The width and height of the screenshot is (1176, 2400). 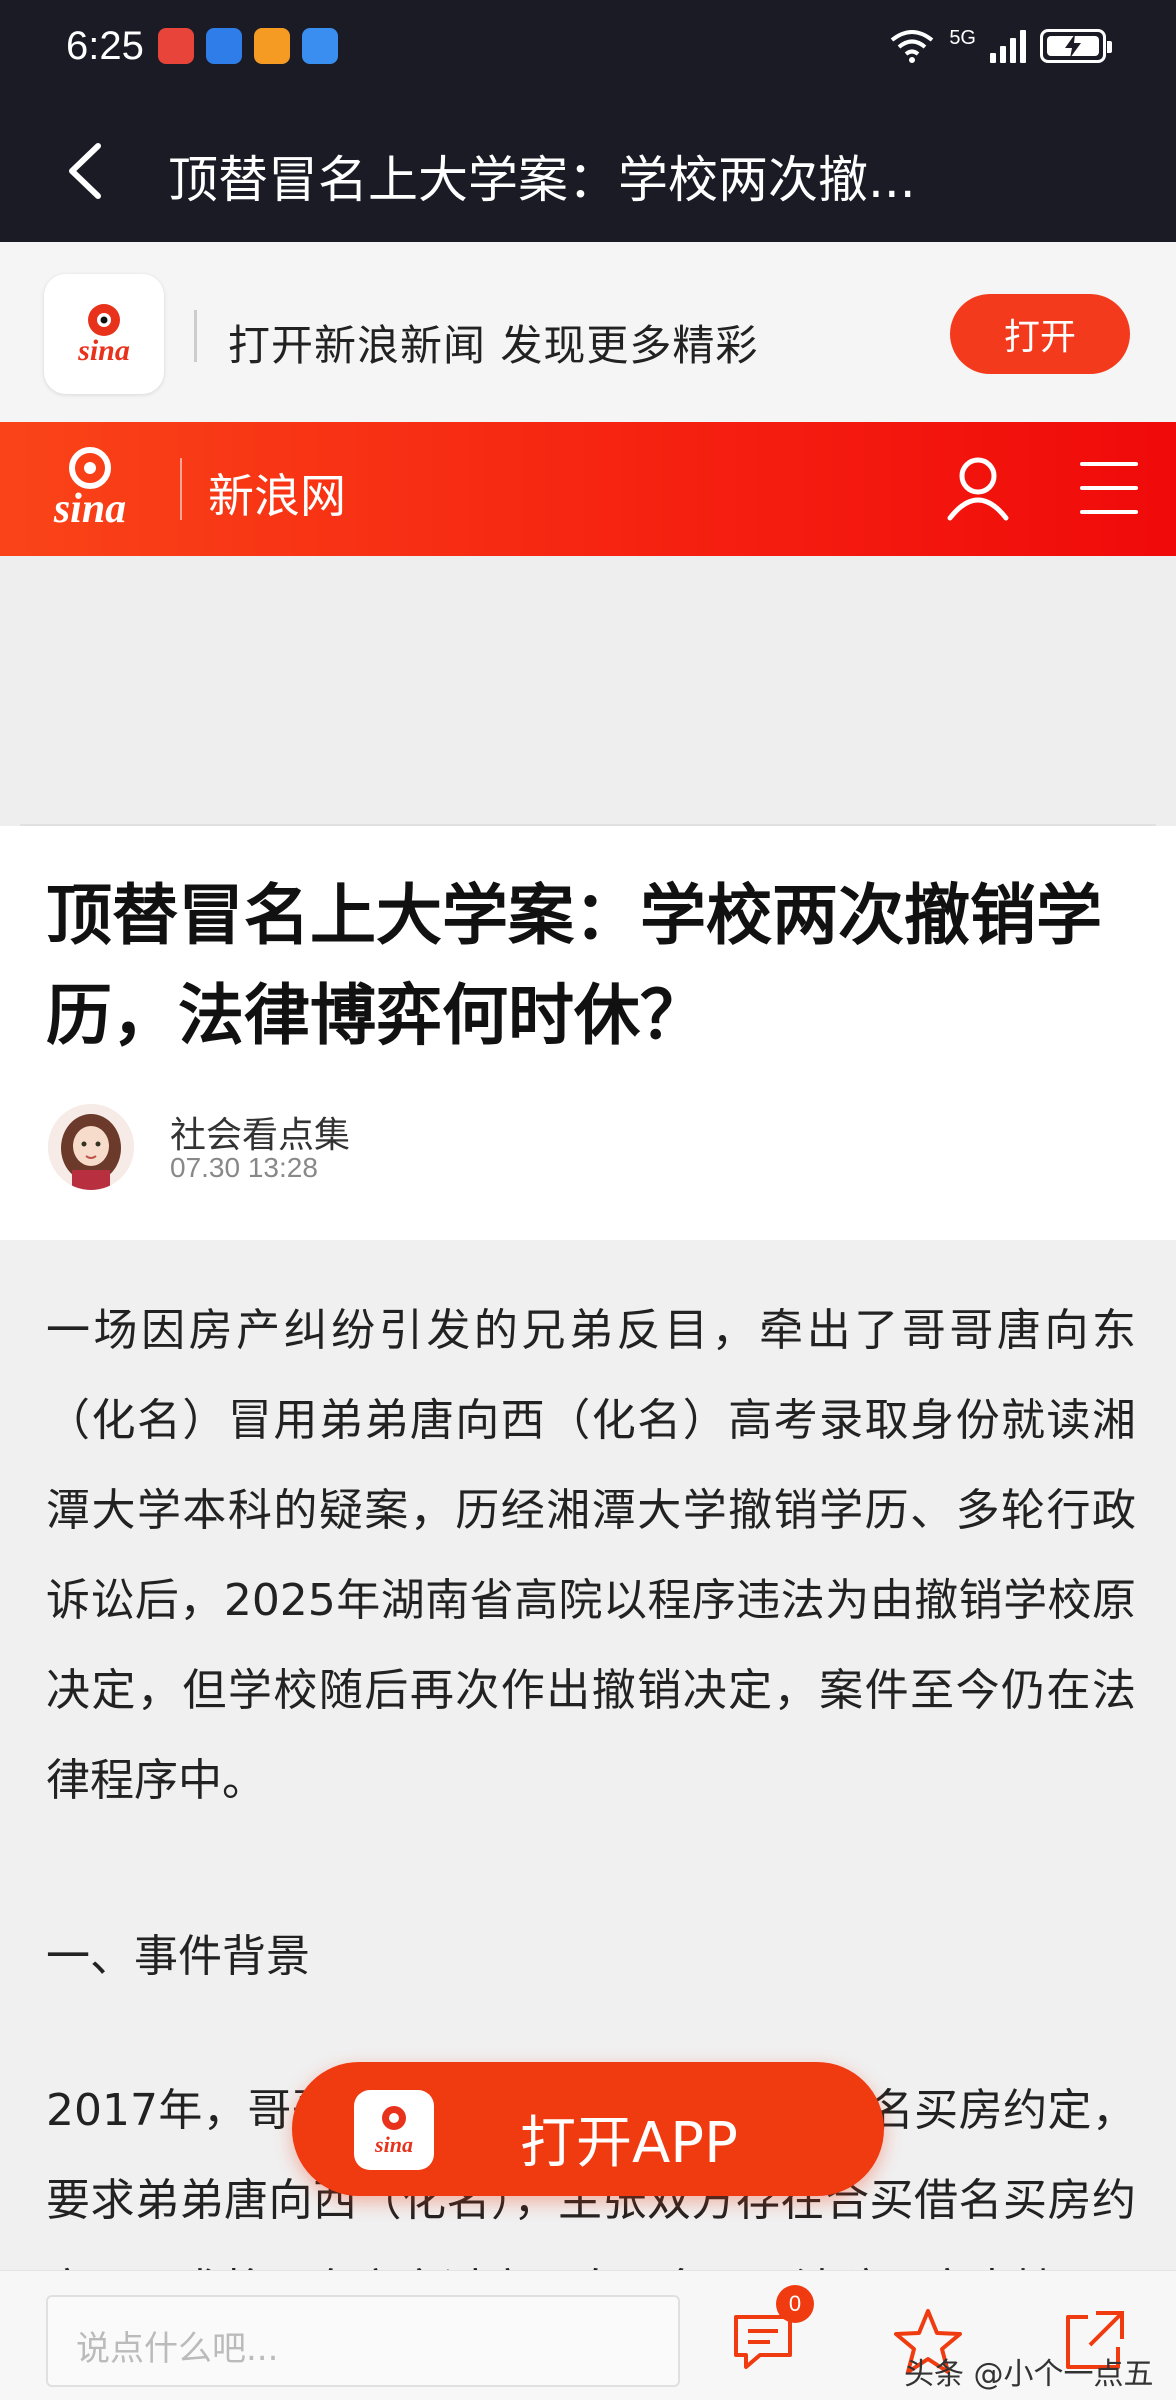 What do you see at coordinates (493, 345) in the screenshot?
I see `promo-text: 打开新浪新闻 发现更多精彩` at bounding box center [493, 345].